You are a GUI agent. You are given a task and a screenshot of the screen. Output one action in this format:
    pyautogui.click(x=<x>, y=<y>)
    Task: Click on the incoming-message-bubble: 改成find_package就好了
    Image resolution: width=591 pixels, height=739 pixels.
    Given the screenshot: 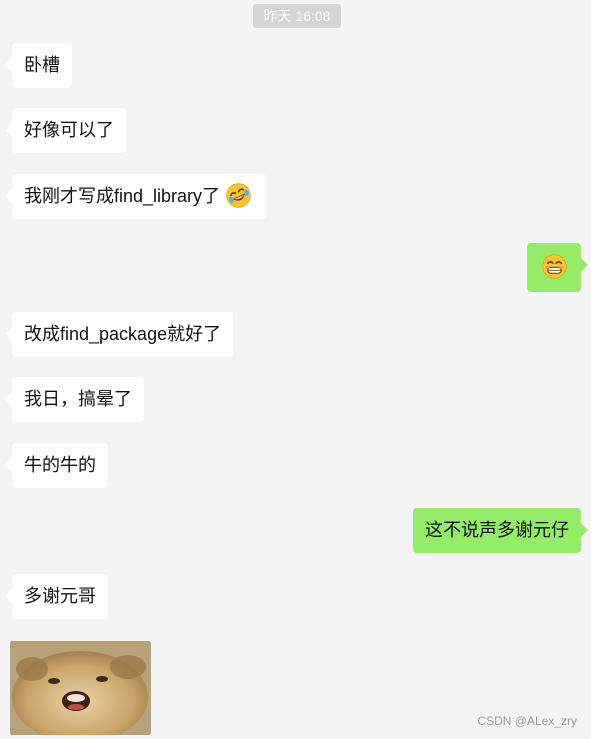 What is the action you would take?
    pyautogui.click(x=119, y=334)
    